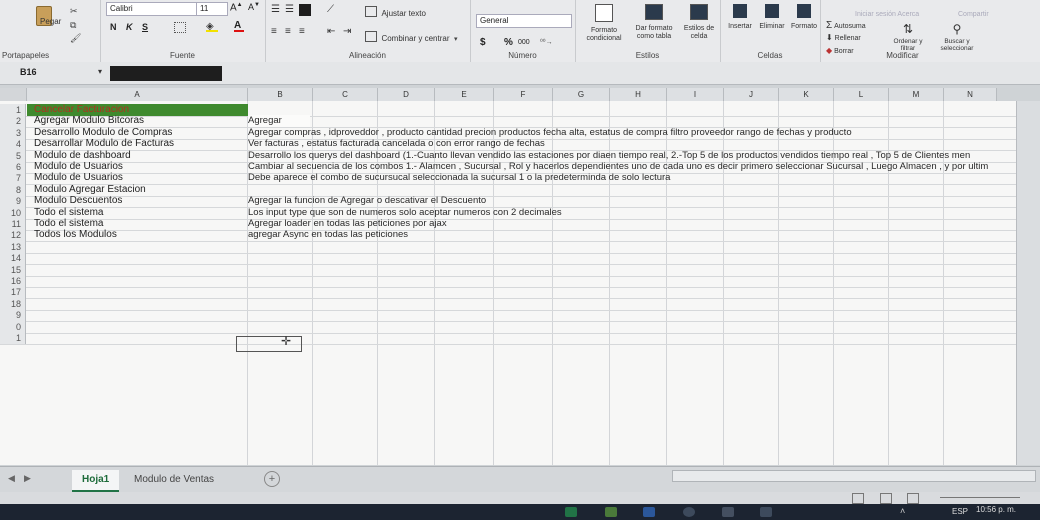 This screenshot has height=520, width=1040. Describe the element at coordinates (302, 31) in the screenshot. I see `align-right-icon: ≡` at that location.